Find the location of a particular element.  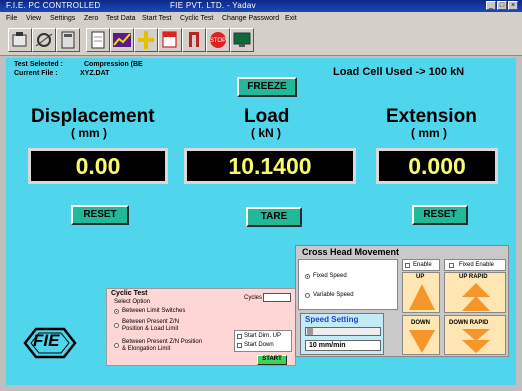

load-unit: ( kN ) is located at coordinates (266, 133).